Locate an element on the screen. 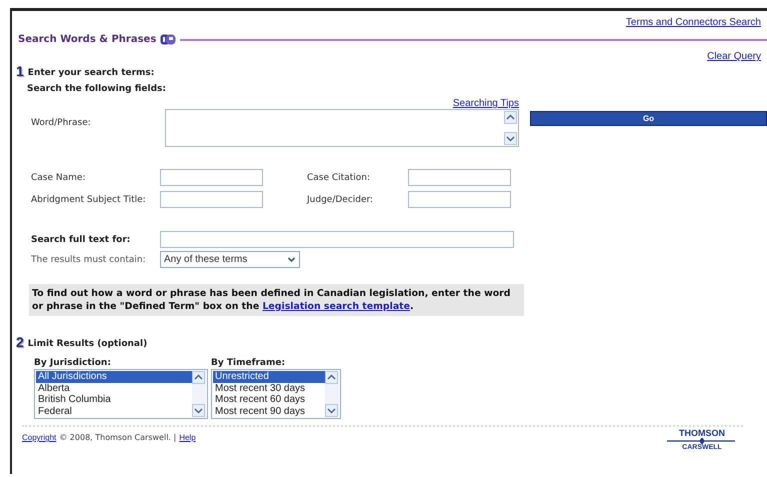 This screenshot has width=767, height=477. filter-listbox: Unrestricted Most recent 30 days Most recent 60 days Most recent 90 days is located at coordinates (276, 394).